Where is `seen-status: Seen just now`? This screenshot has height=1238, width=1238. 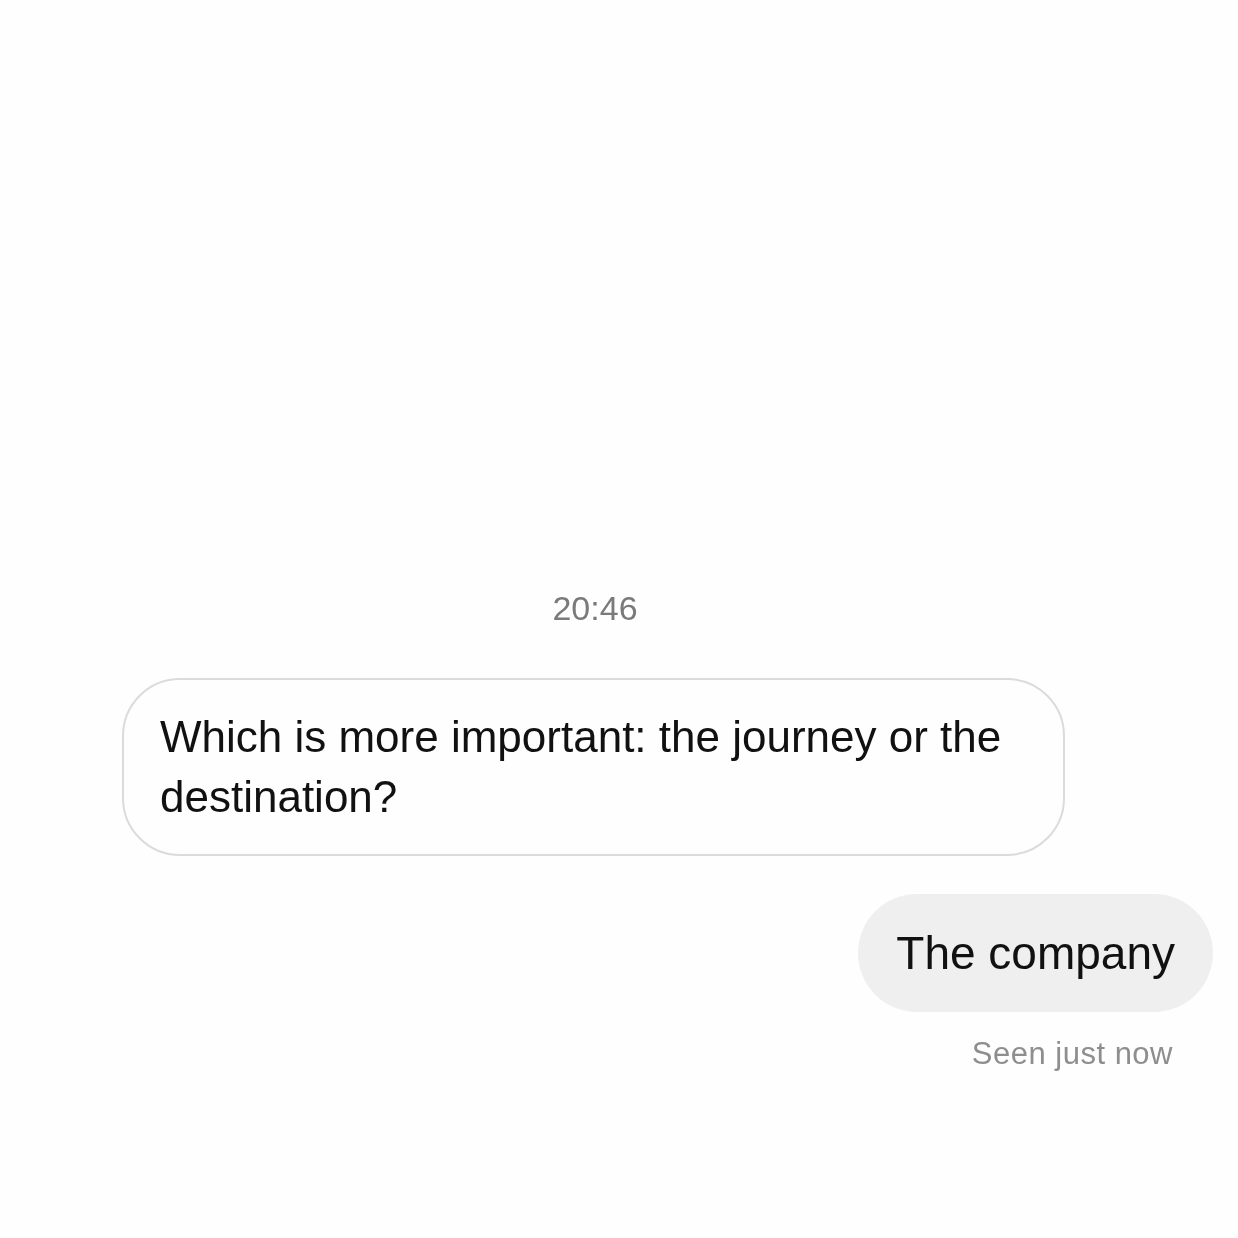 seen-status: Seen just now is located at coordinates (1072, 1054).